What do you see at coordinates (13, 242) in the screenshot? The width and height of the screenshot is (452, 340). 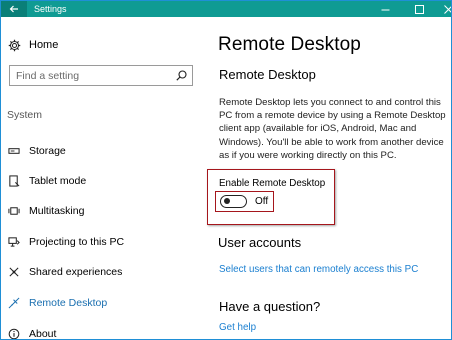 I see `projecting-icon` at bounding box center [13, 242].